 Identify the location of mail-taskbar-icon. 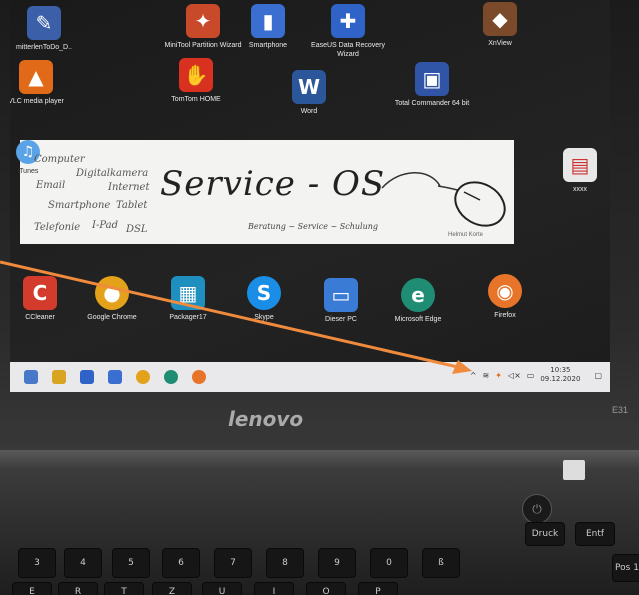
(87, 377).